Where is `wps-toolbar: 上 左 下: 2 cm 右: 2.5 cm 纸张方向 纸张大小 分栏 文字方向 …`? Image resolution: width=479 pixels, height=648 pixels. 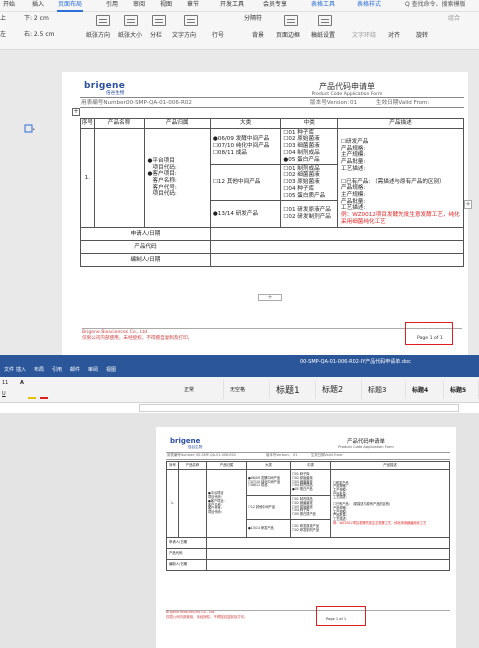
wps-toolbar: 上 左 下: 2 cm 右: 2.5 cm 纸张方向 纸张大小 分栏 文字方向 … is located at coordinates (239, 31).